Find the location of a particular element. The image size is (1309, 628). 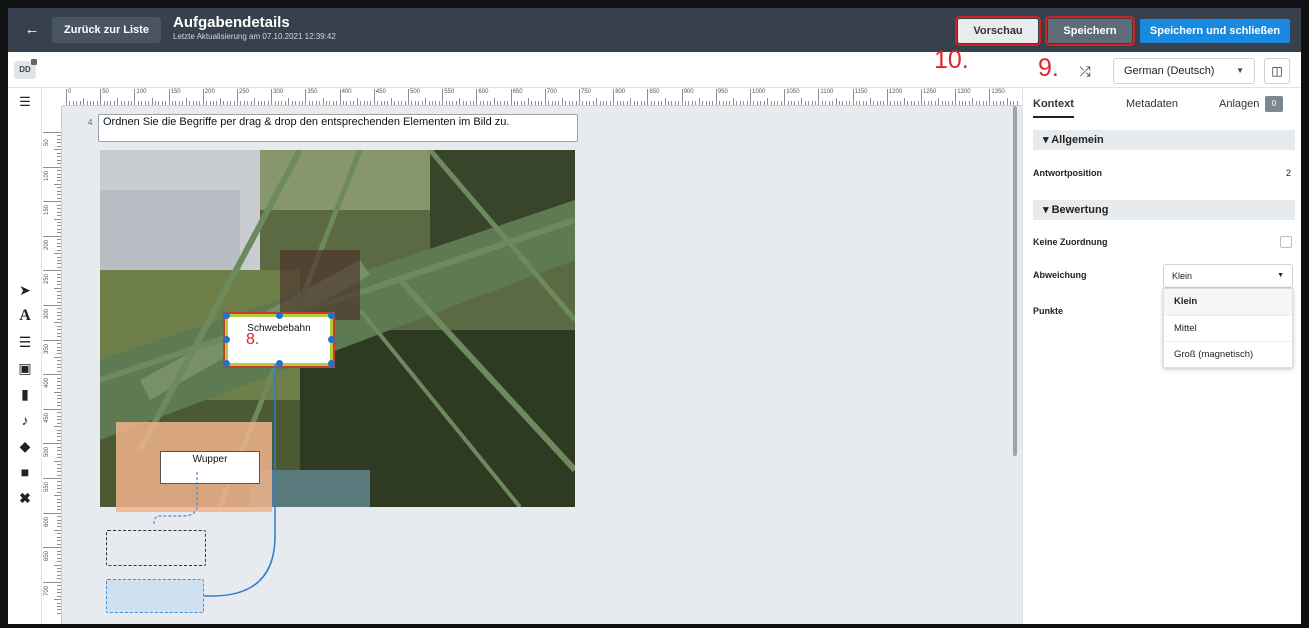

comment-icon: ■ is located at coordinates (25, 472).